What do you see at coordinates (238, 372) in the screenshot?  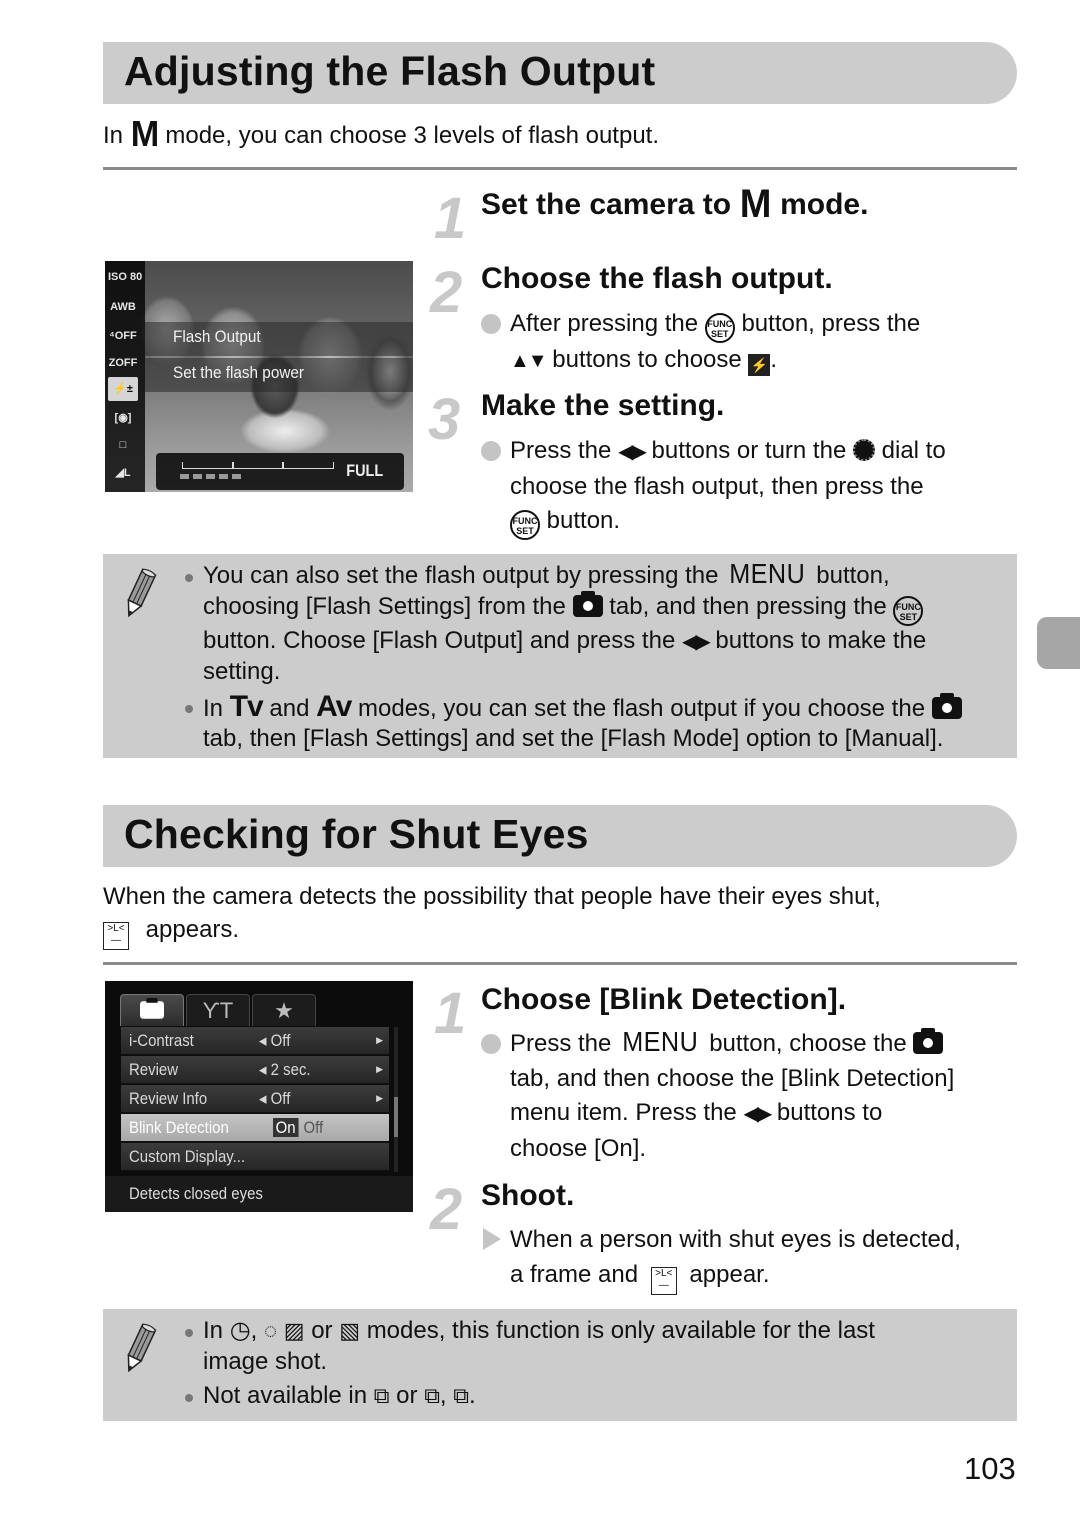 I see `lcd-caption-subtitle: Set the flash power` at bounding box center [238, 372].